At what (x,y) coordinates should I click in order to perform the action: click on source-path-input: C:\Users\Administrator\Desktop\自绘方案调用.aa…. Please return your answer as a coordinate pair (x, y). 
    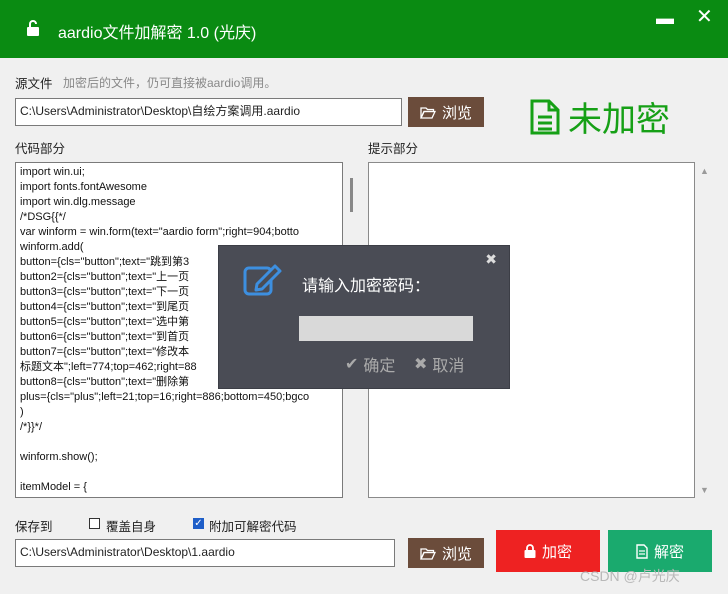
    Looking at the image, I should click on (208, 112).